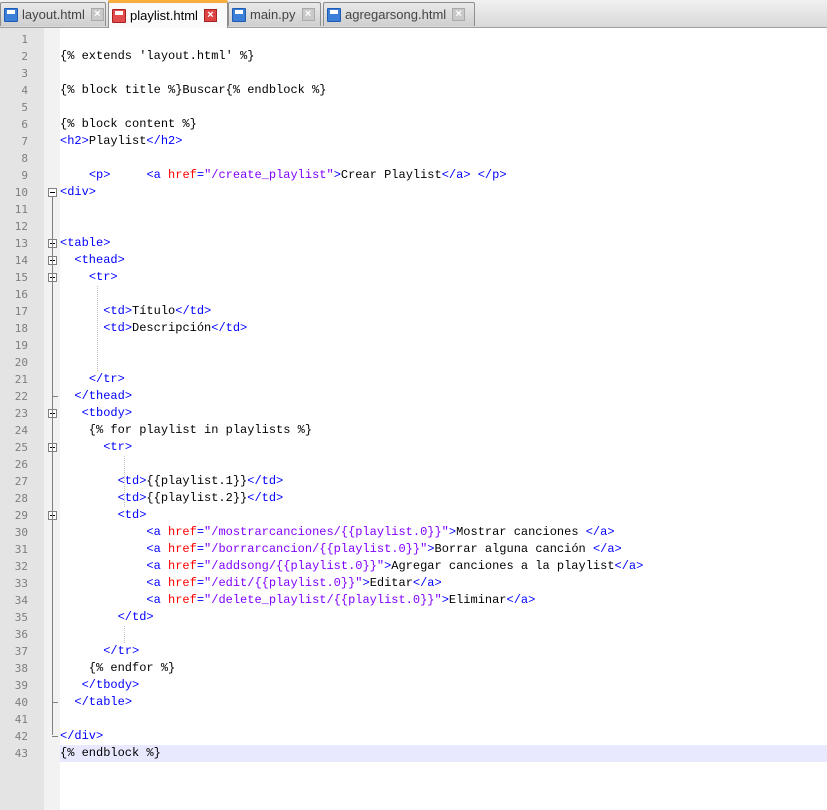 This screenshot has height=810, width=827. I want to click on tab-playlist-html: playlist.html ×, so click(168, 14).